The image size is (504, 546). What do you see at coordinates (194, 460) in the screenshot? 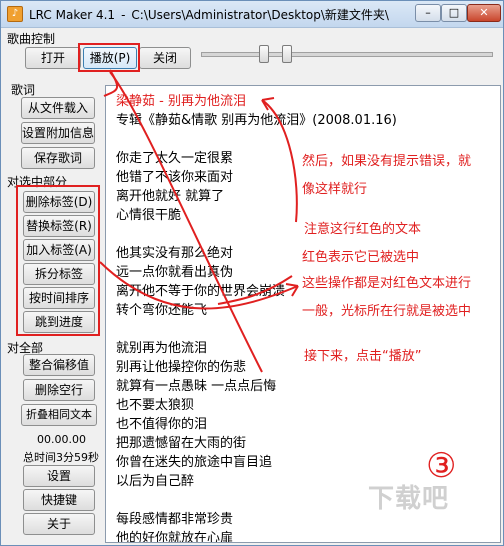
I see `lyric-line: 你曾在迷失的旅途中盲目追` at bounding box center [194, 460].